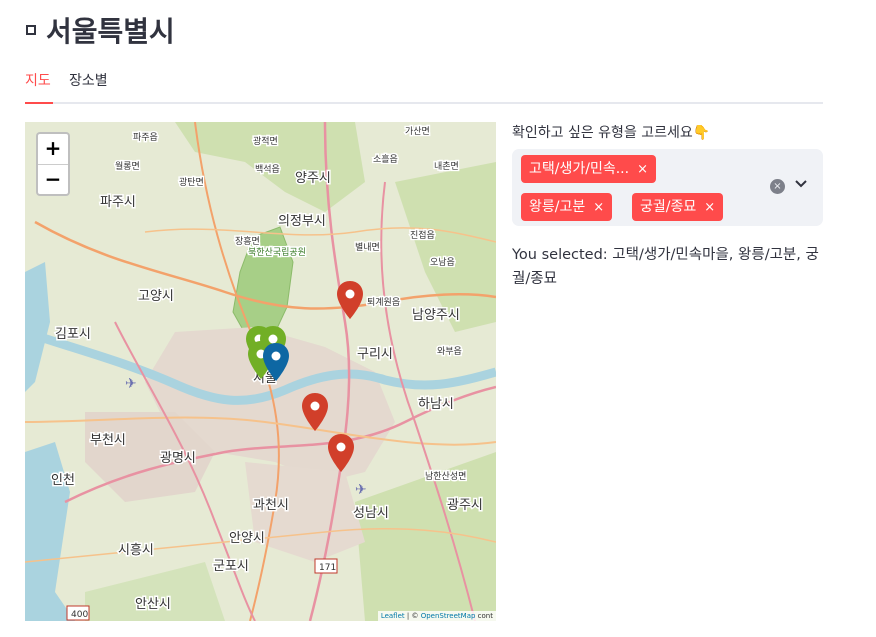 Image resolution: width=876 pixels, height=637 pixels. What do you see at coordinates (127, 166) in the screenshot?
I see `map-label-wollong: 월롱면` at bounding box center [127, 166].